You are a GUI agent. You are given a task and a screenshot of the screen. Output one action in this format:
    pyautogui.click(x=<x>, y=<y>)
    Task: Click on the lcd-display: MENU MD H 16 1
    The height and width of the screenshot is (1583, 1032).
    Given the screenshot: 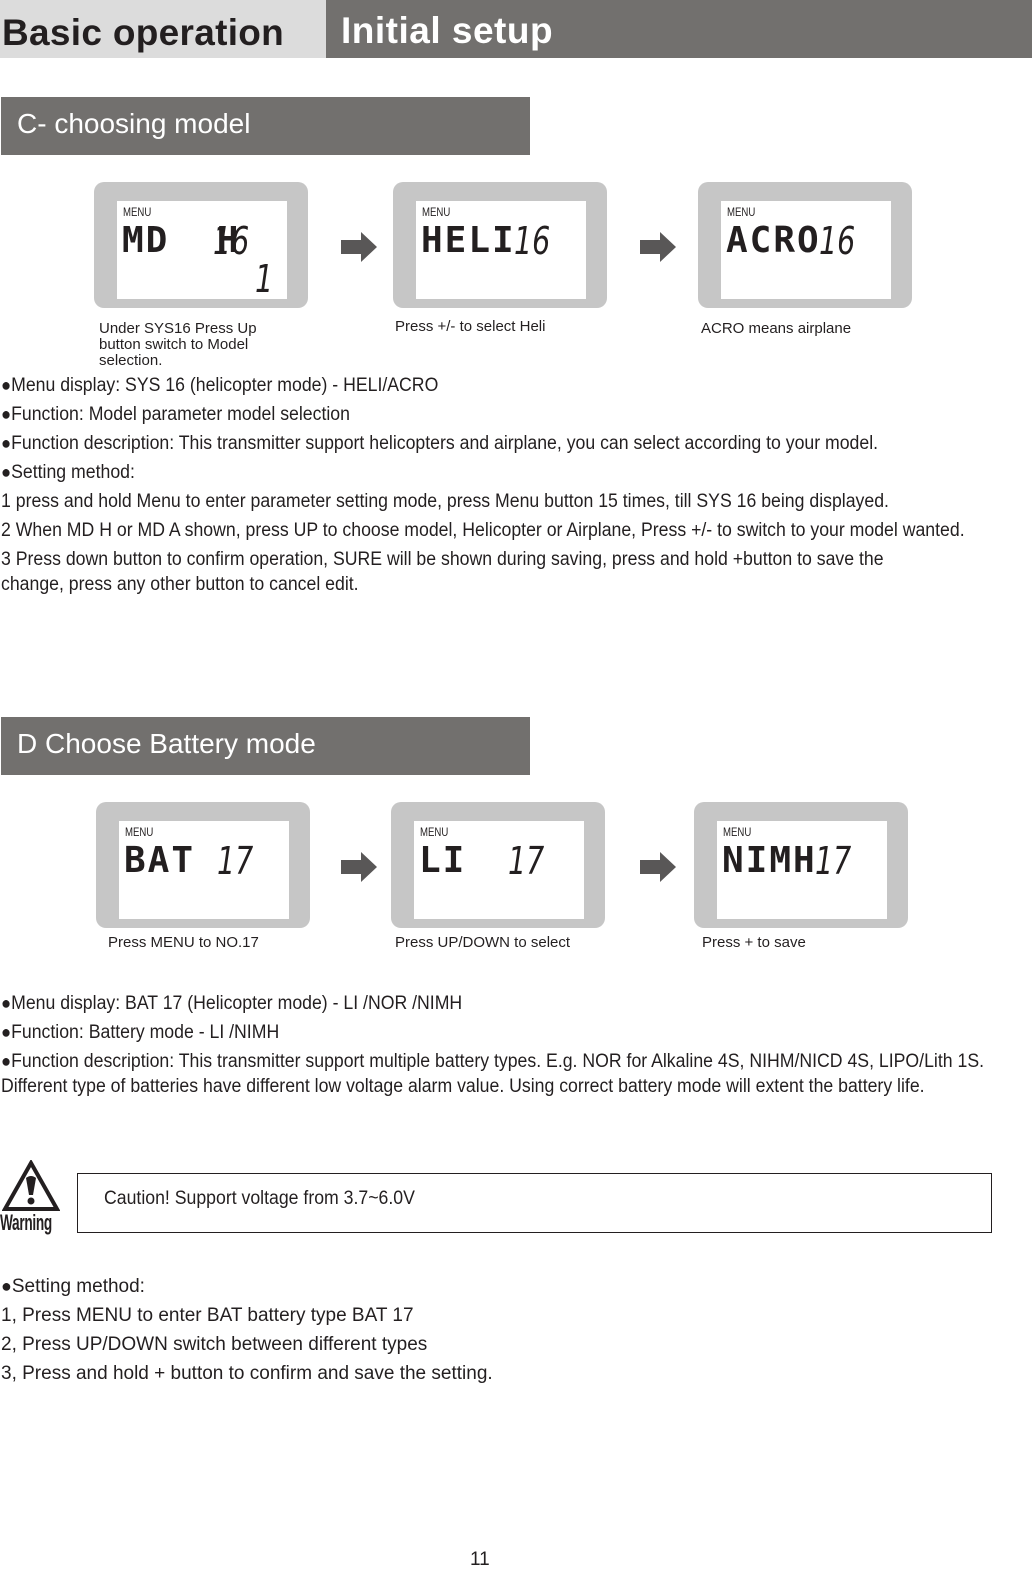 What is the action you would take?
    pyautogui.click(x=202, y=250)
    